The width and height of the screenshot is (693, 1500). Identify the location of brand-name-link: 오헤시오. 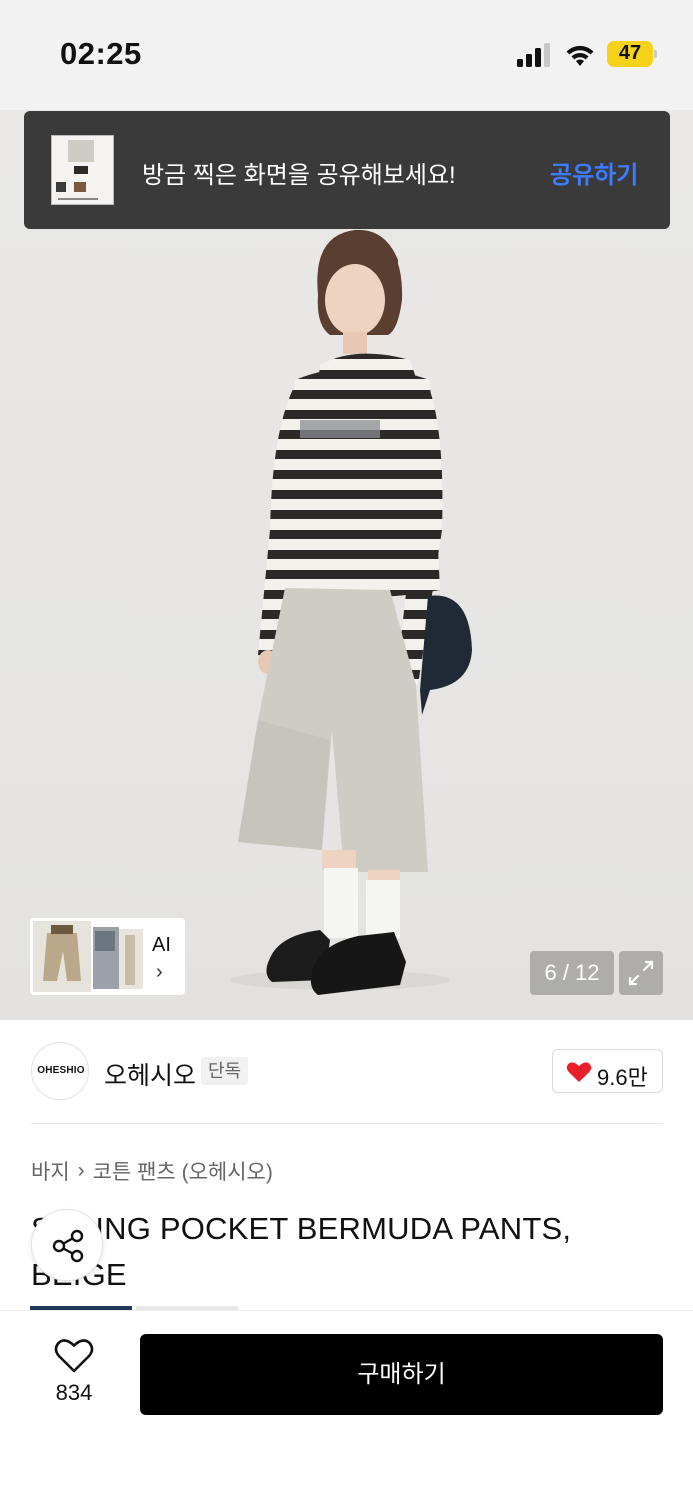
(150, 1074).